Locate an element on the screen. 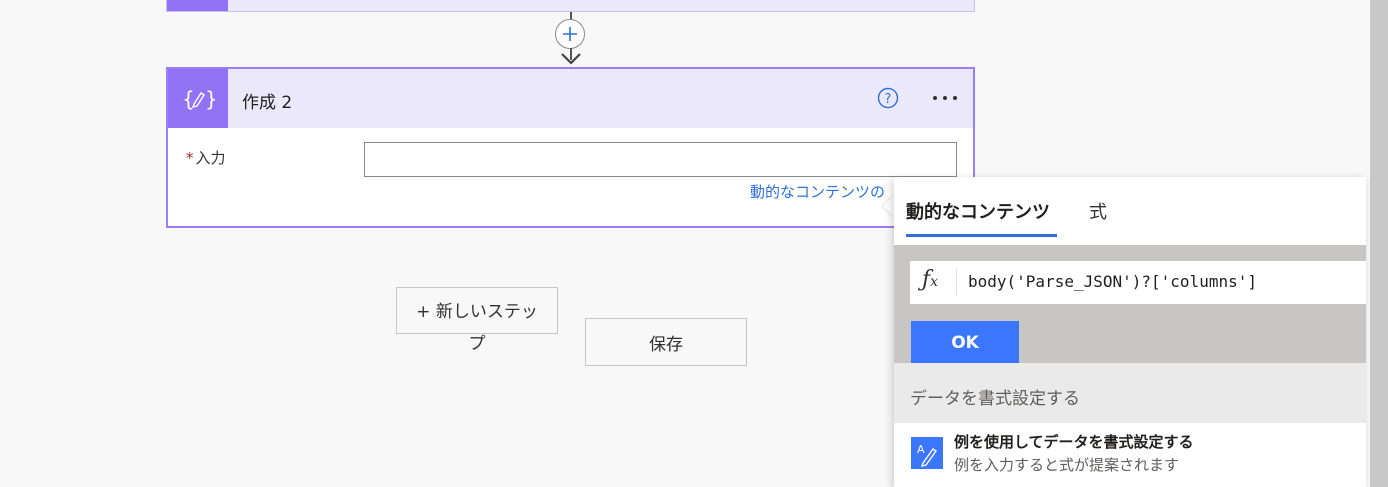 This screenshot has width=1388, height=487. help-icon: ? is located at coordinates (888, 98).